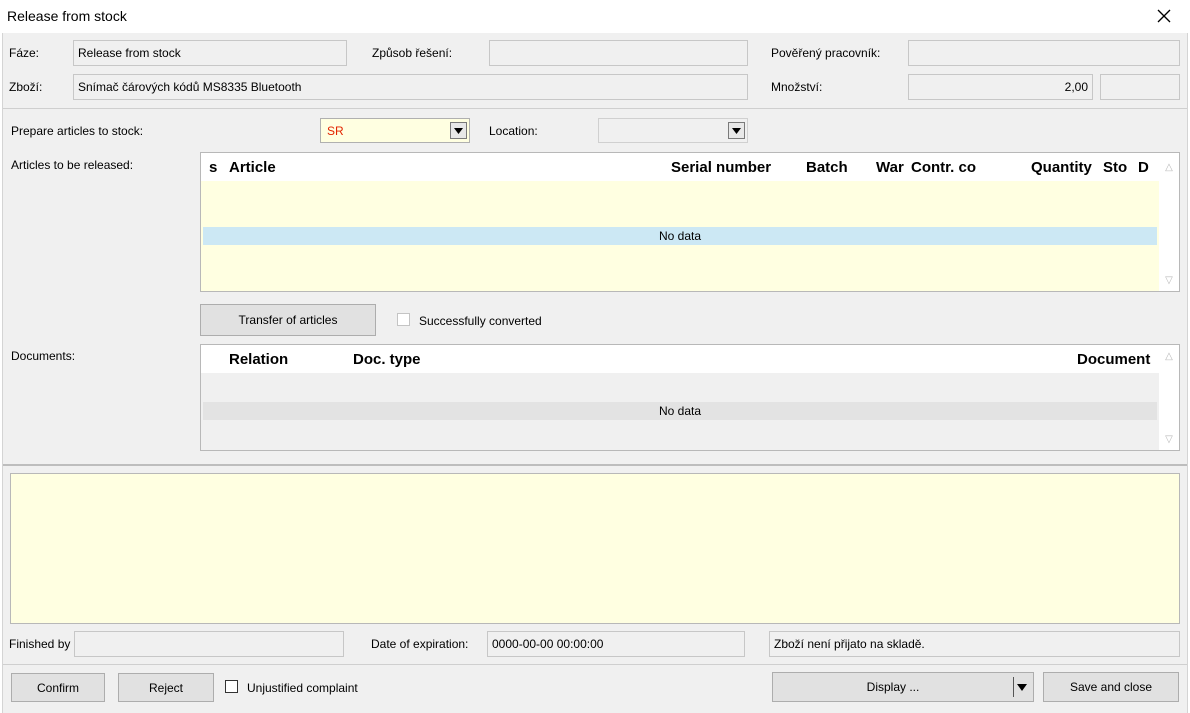 The image size is (1190, 713). What do you see at coordinates (289, 359) in the screenshot?
I see `column-header-relation: Relation` at bounding box center [289, 359].